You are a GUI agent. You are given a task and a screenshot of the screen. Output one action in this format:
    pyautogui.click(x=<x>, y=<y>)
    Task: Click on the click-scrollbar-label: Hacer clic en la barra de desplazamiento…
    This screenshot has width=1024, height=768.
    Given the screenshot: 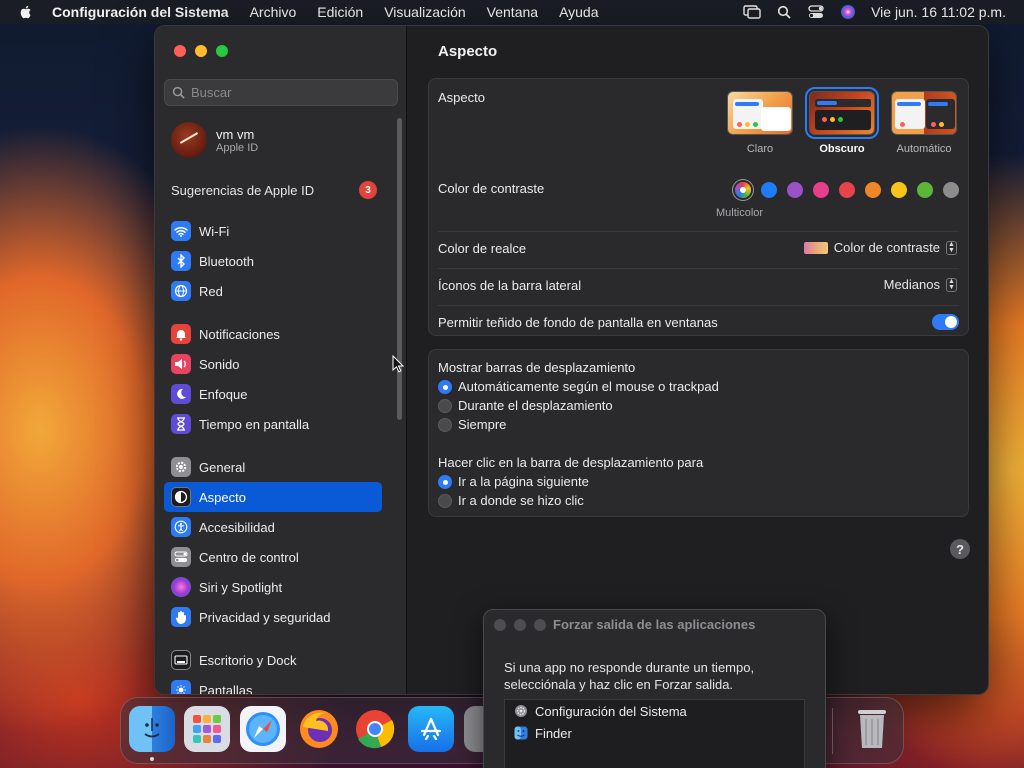 What is the action you would take?
    pyautogui.click(x=571, y=462)
    